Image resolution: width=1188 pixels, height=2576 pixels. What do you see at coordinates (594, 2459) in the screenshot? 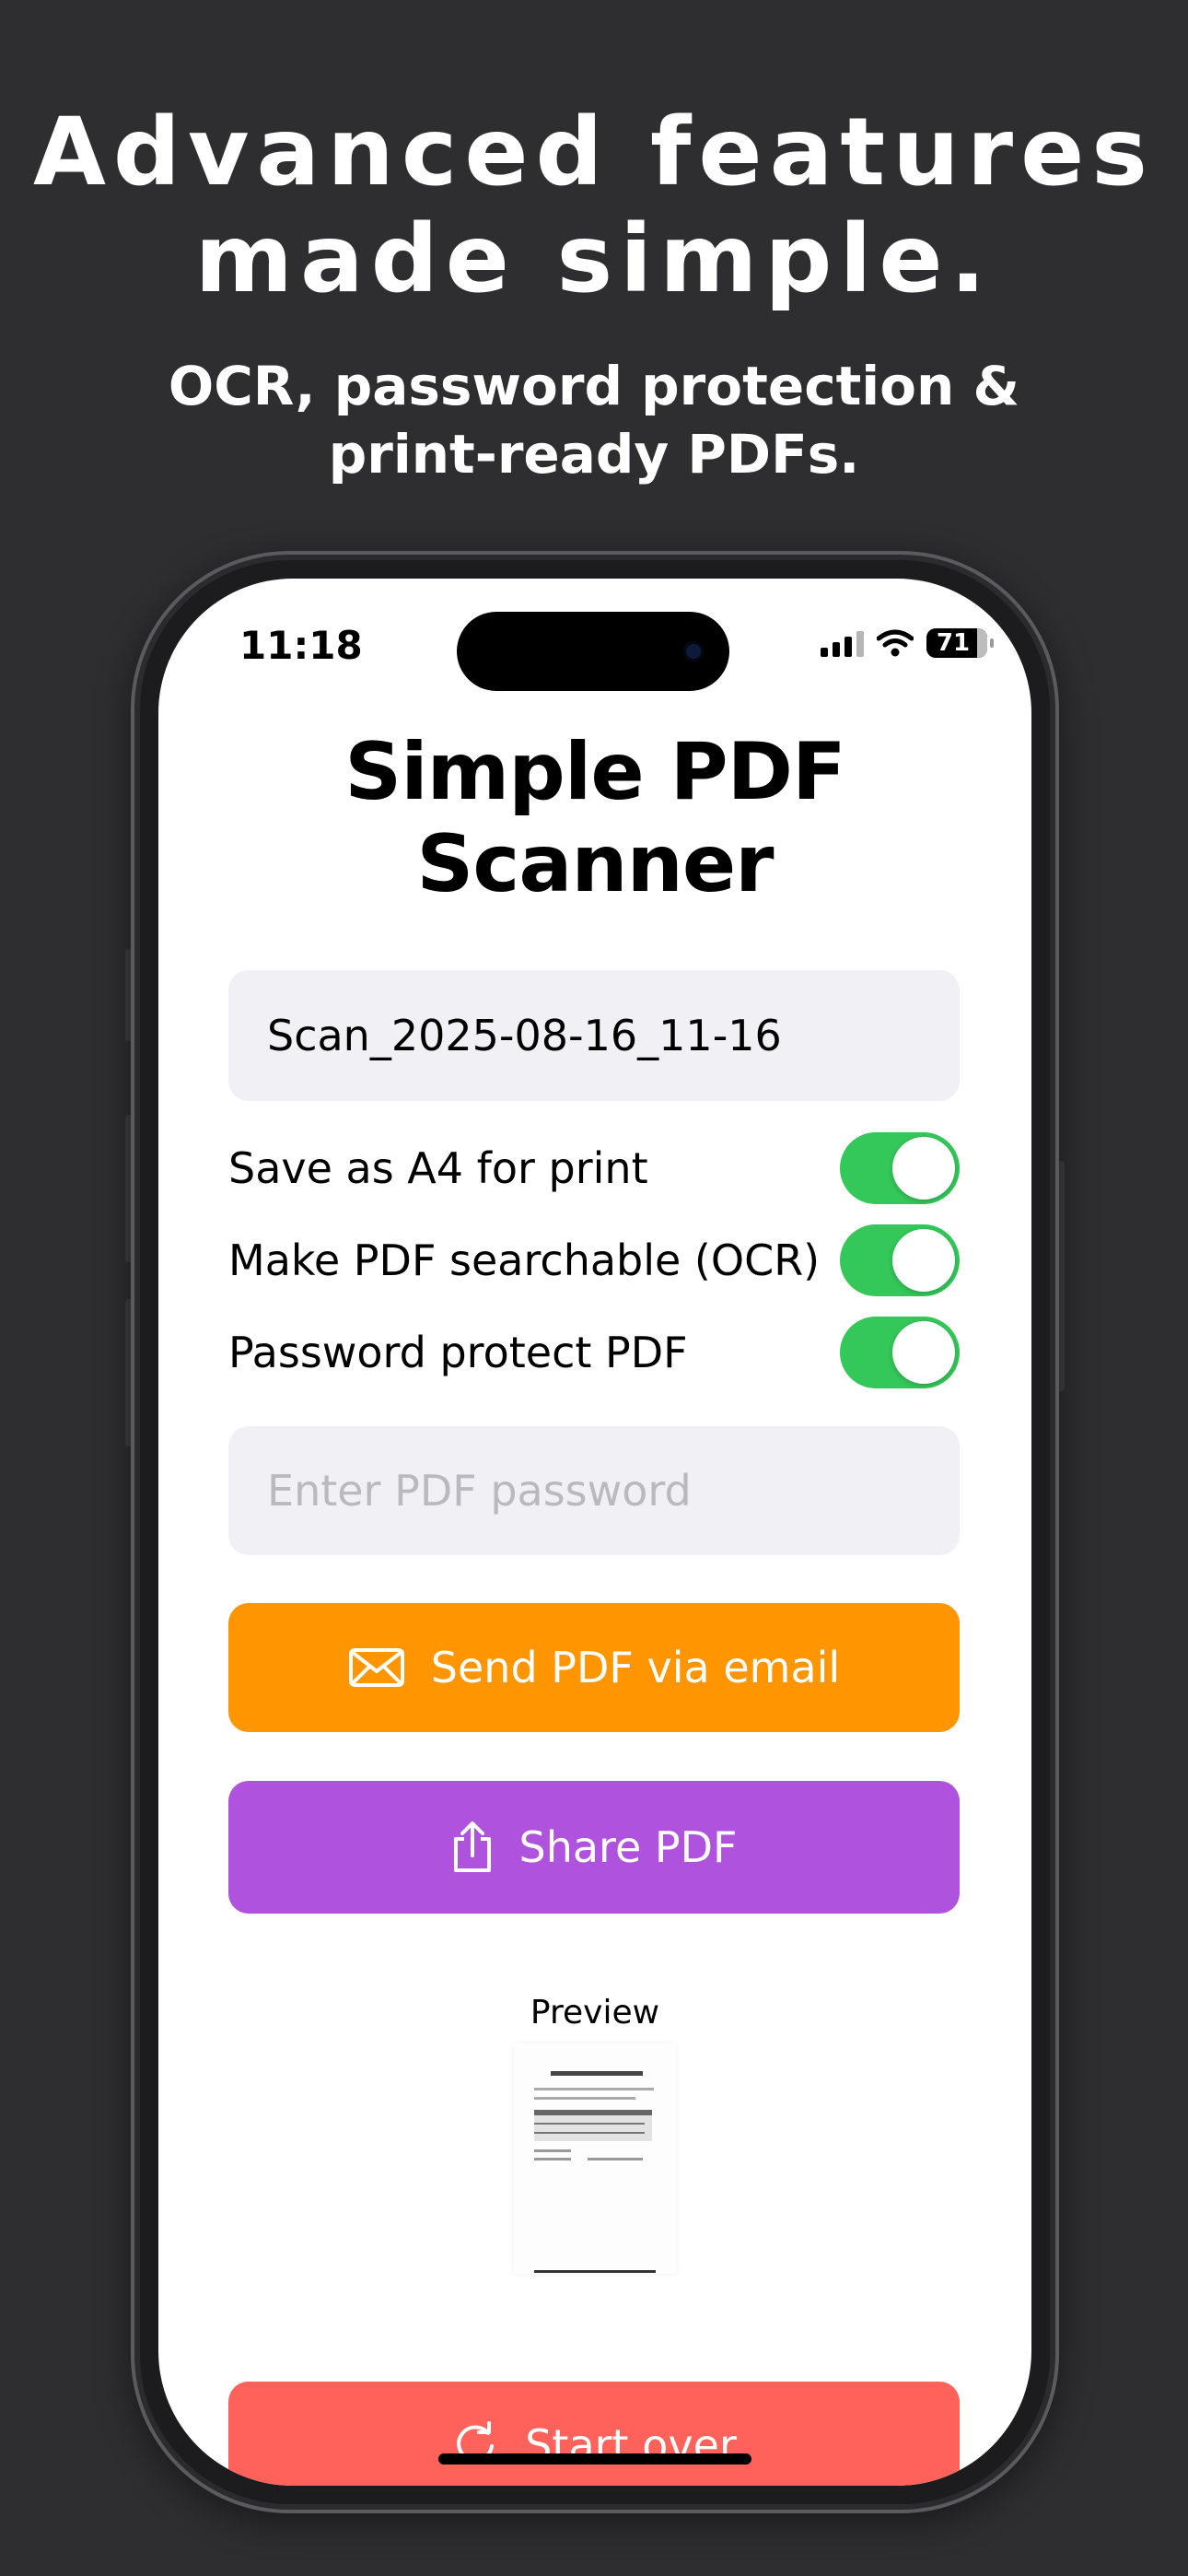
I see `home-indicator` at bounding box center [594, 2459].